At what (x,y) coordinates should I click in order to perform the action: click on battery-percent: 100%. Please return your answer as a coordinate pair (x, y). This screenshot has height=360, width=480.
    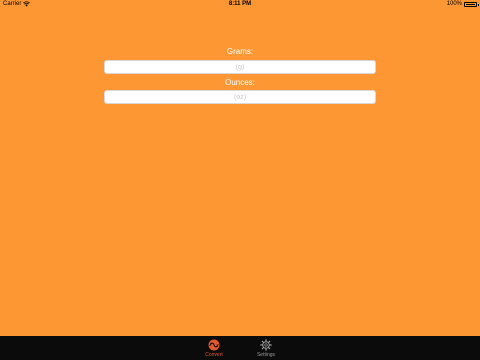
    Looking at the image, I should click on (454, 4).